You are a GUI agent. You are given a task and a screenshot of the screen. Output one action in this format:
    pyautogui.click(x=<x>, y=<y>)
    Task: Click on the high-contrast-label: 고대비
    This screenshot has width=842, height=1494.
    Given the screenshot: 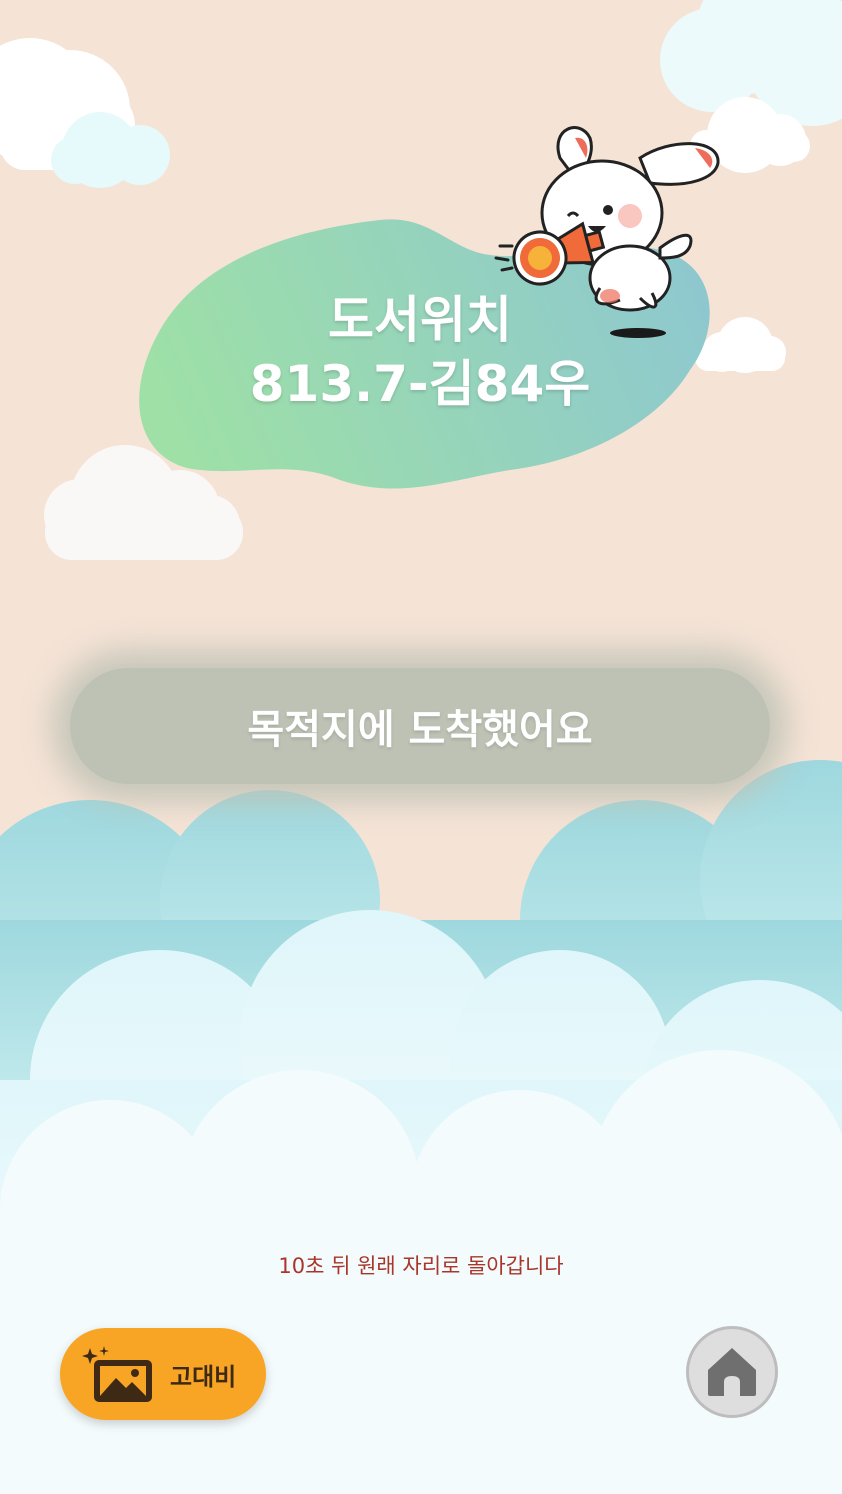 What is the action you would take?
    pyautogui.click(x=203, y=1376)
    